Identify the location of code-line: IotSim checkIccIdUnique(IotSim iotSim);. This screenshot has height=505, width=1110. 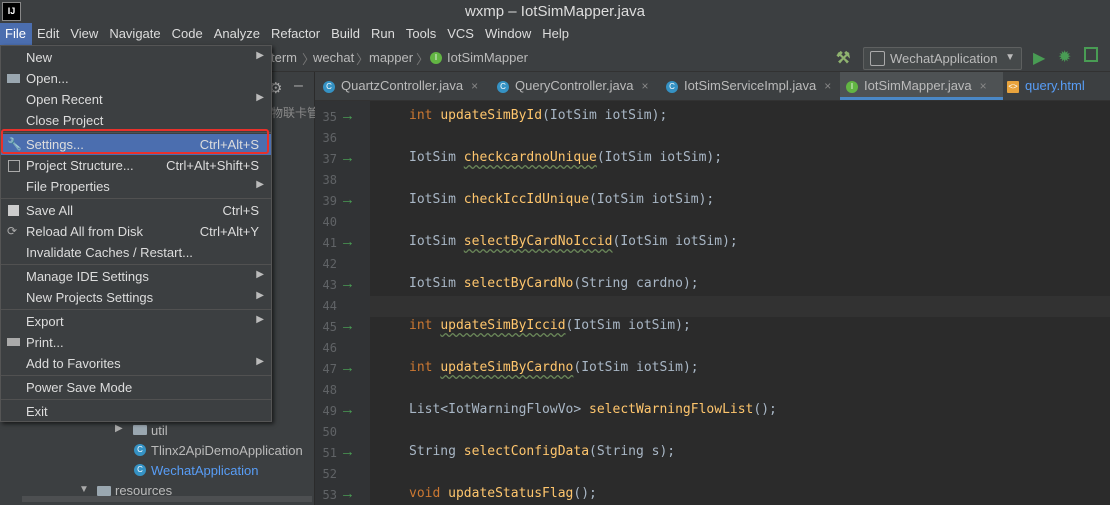
(561, 199).